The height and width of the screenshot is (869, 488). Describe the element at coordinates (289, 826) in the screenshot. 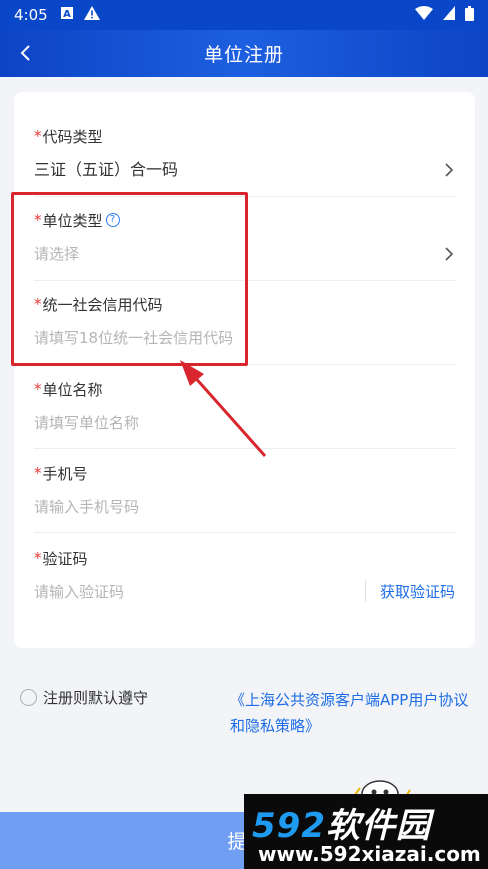

I see `watermark-brand-number: 592` at that location.